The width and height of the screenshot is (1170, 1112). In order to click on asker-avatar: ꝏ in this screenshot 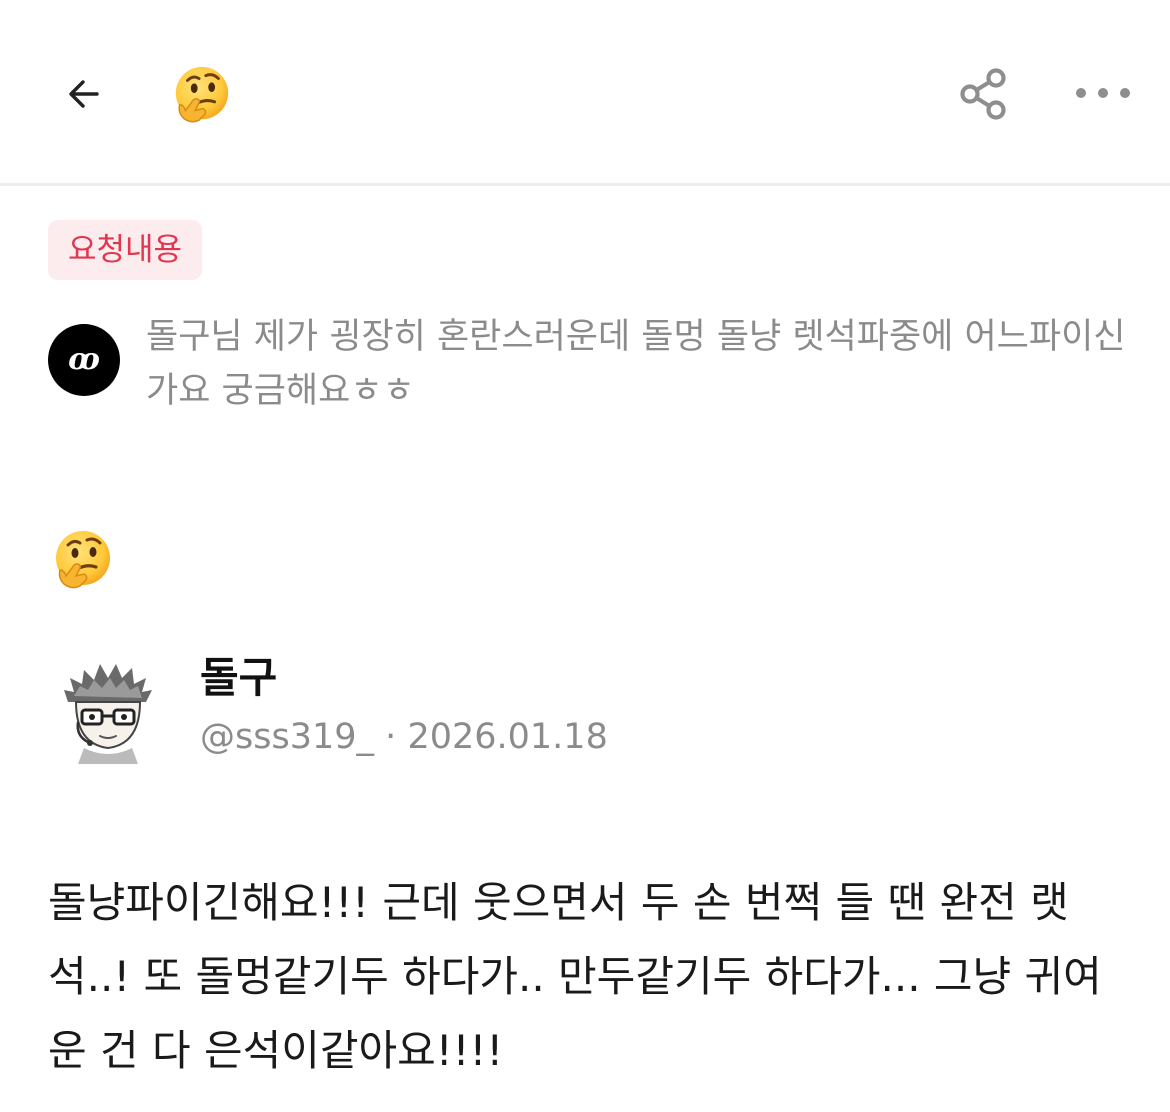, I will do `click(84, 360)`.